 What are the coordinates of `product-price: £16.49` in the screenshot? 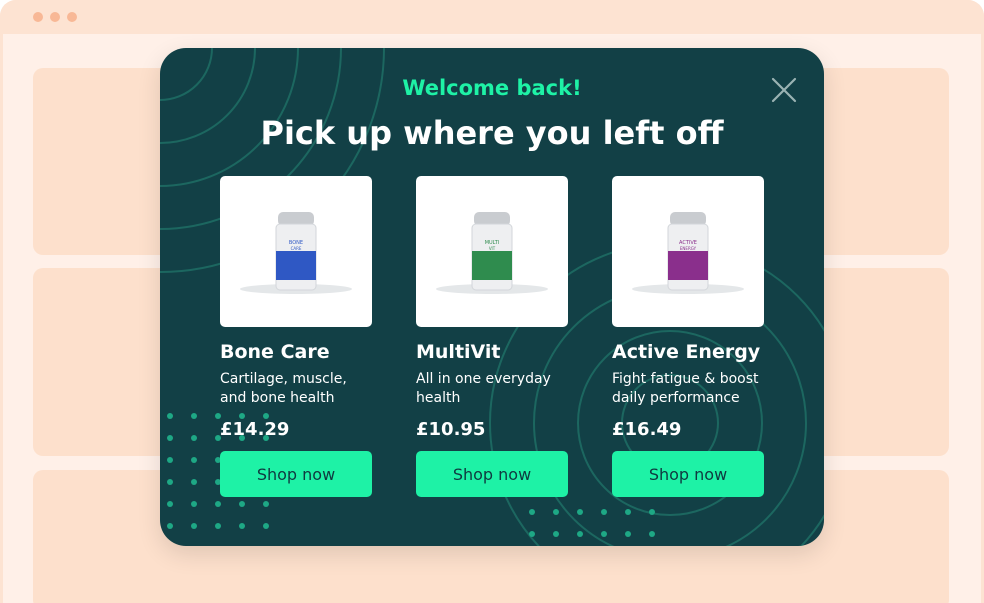 It's located at (647, 429).